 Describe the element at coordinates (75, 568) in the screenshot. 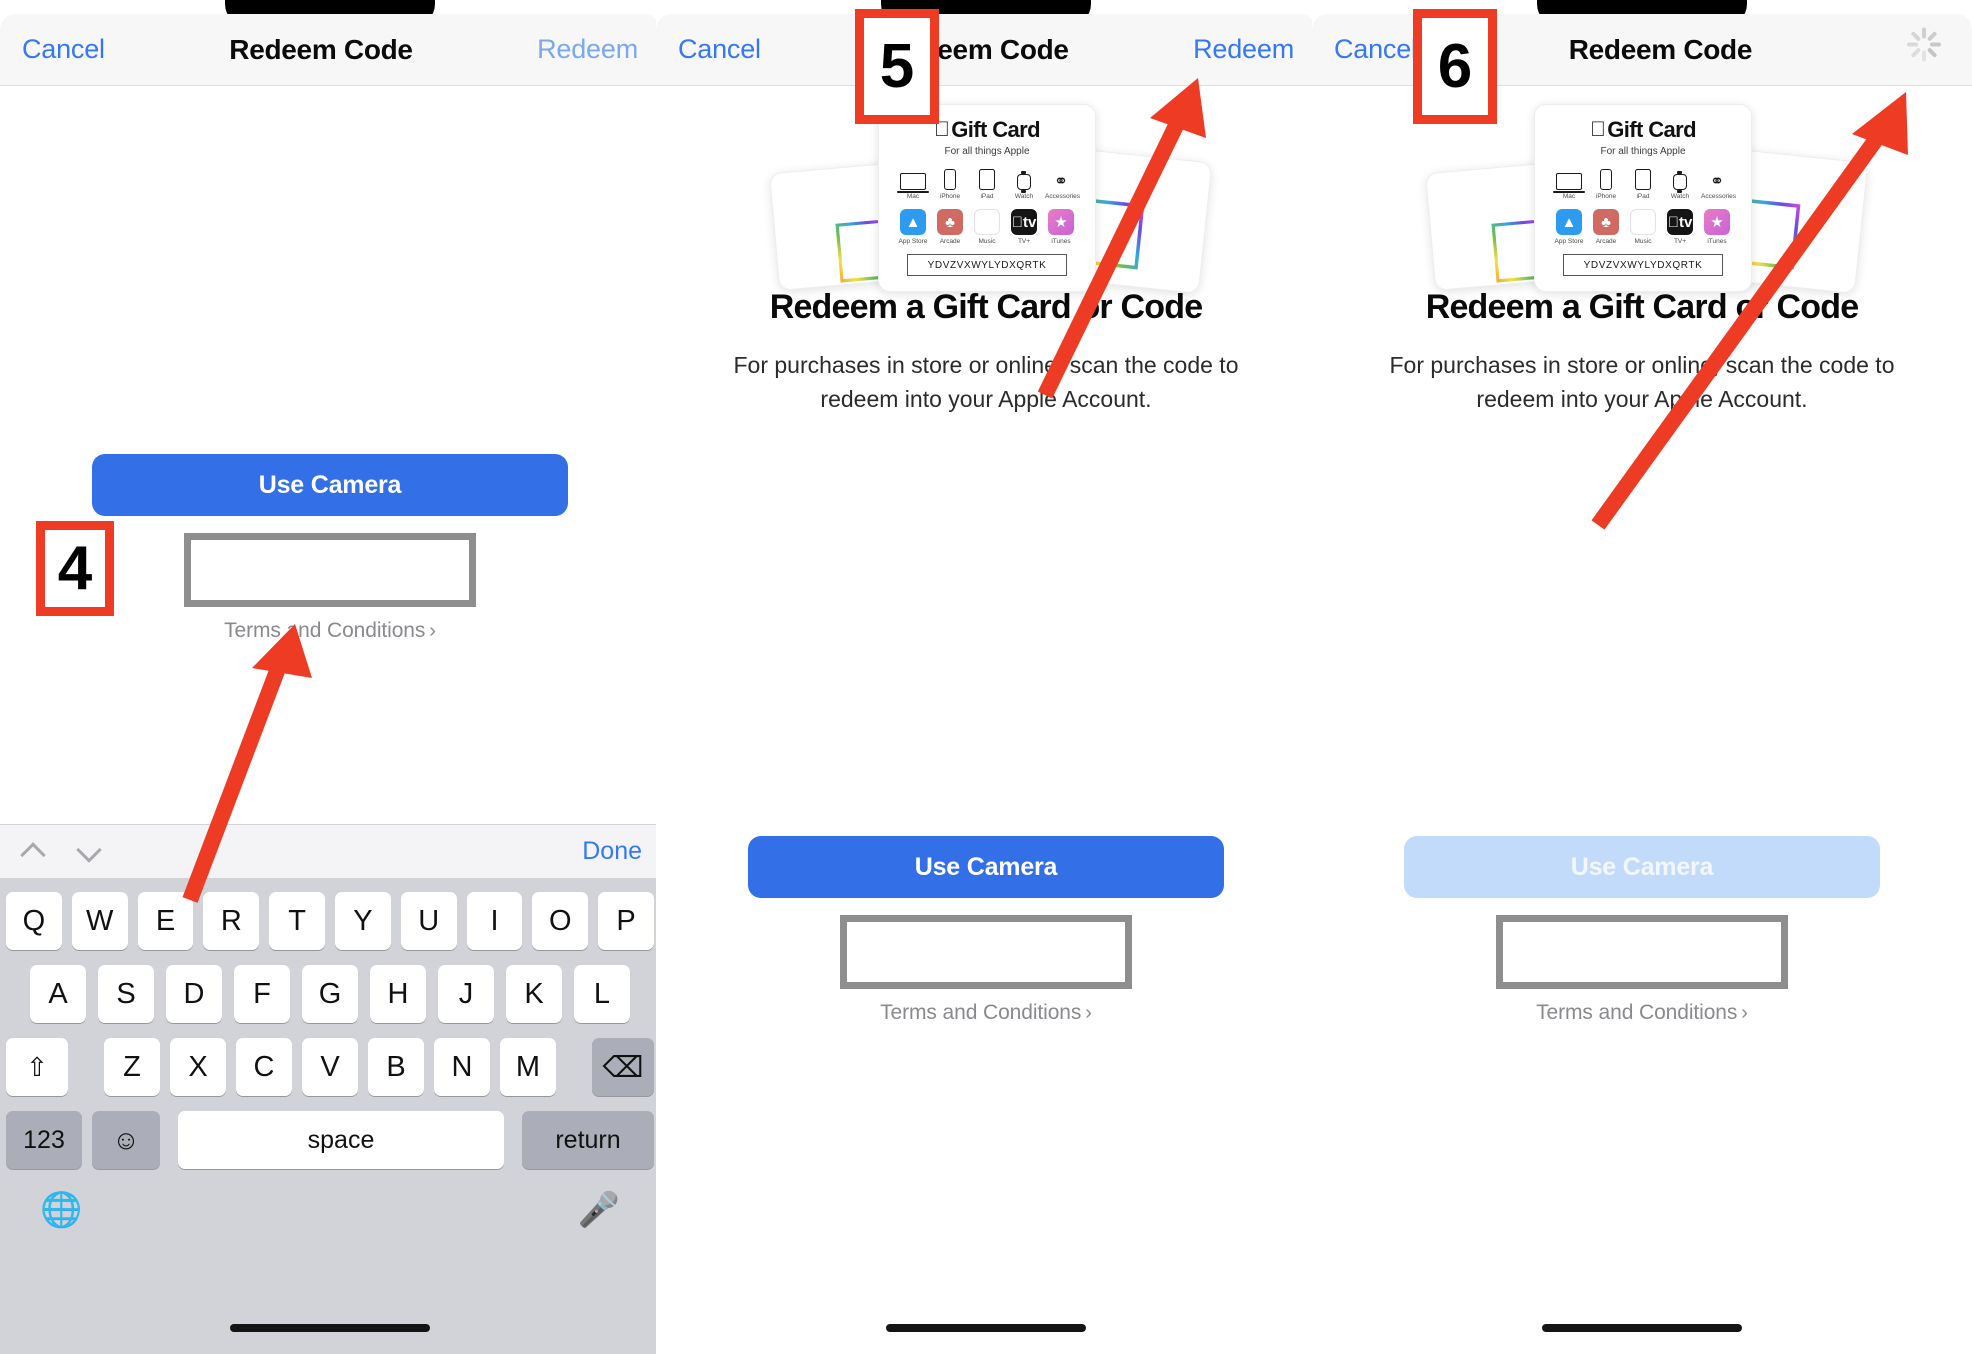

I see `step-marker-4: 4` at that location.